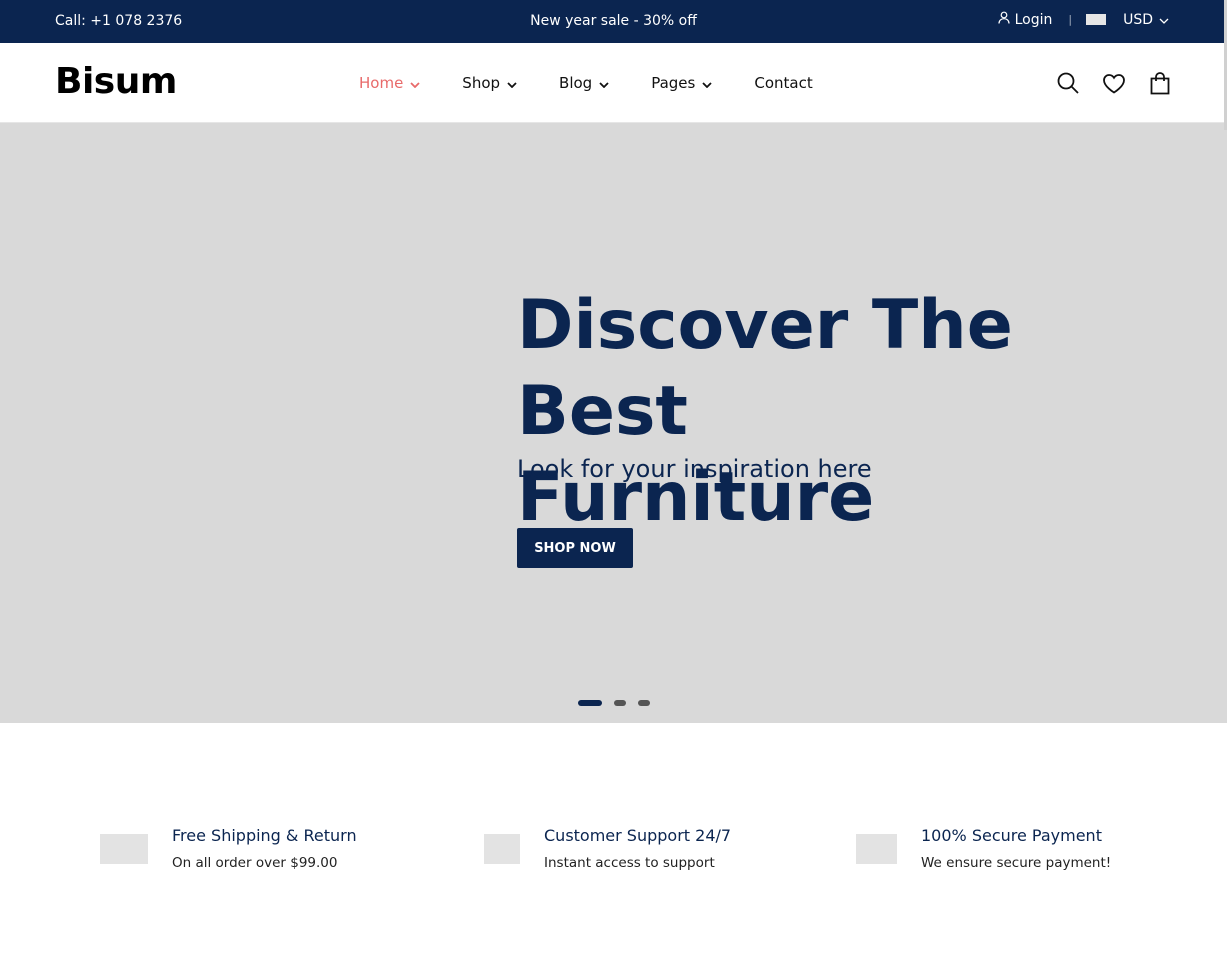 Image resolution: width=1227 pixels, height=971 pixels. I want to click on feature-title: Free Shipping & Return, so click(264, 835).